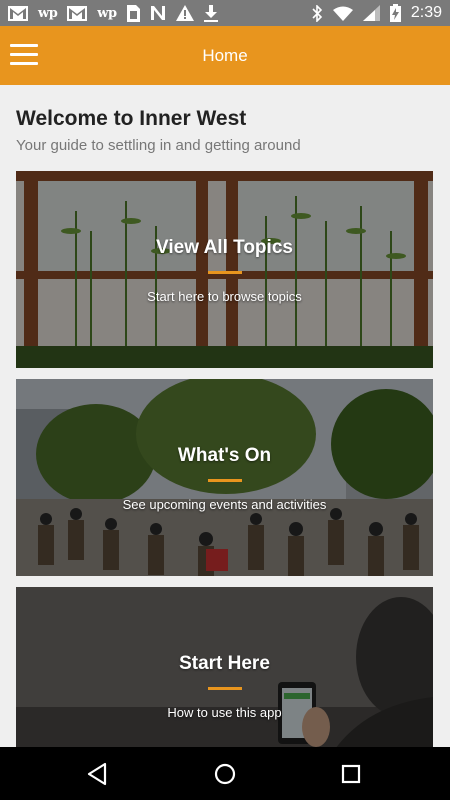 This screenshot has width=450, height=800. I want to click on welcome-heading: Welcome to Inner West, so click(131, 118).